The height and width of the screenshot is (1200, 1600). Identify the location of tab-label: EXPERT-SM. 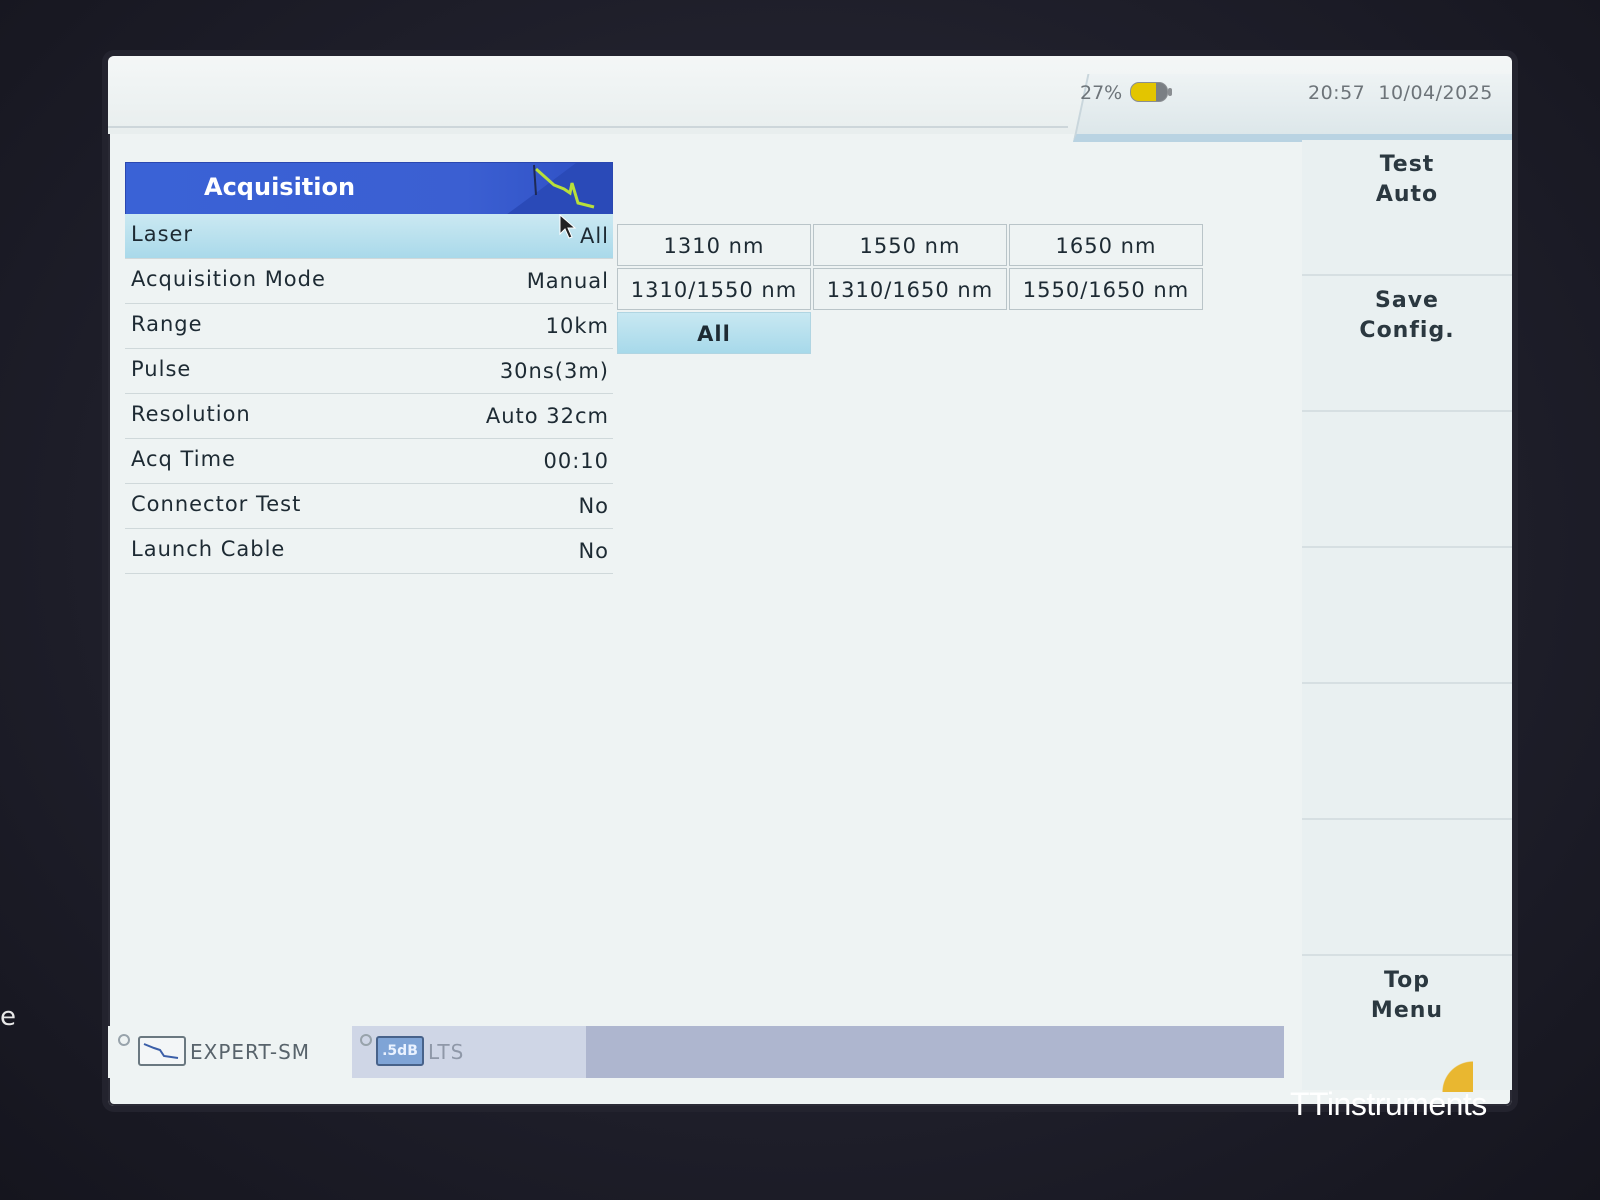
(250, 1052).